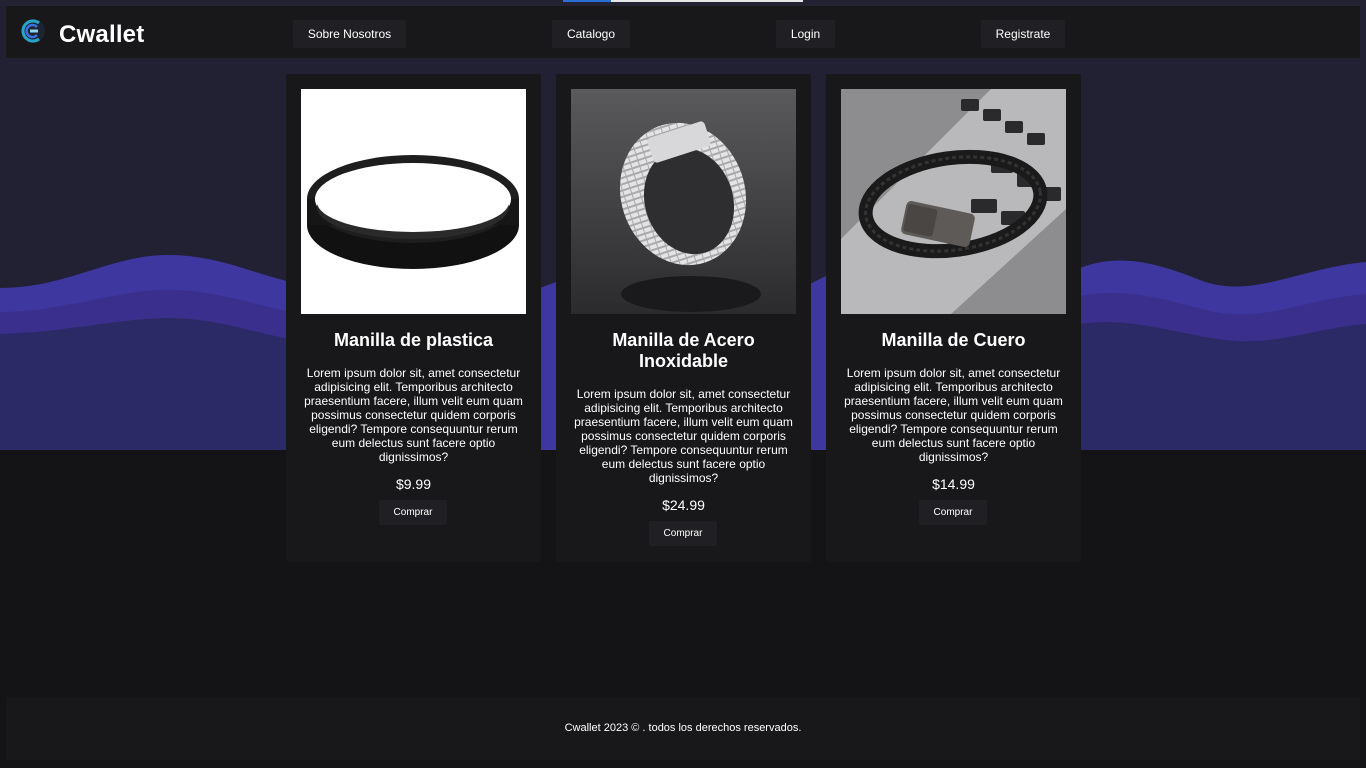 The image size is (1366, 768). Describe the element at coordinates (683, 505) in the screenshot. I see `product-price: $24.99` at that location.